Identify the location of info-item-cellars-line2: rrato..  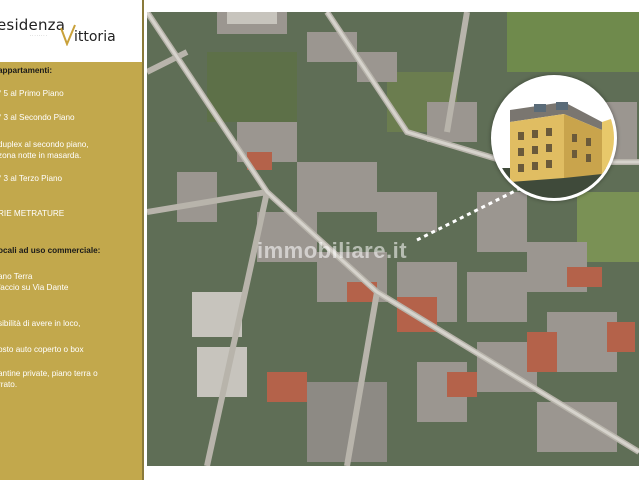
(9, 384).